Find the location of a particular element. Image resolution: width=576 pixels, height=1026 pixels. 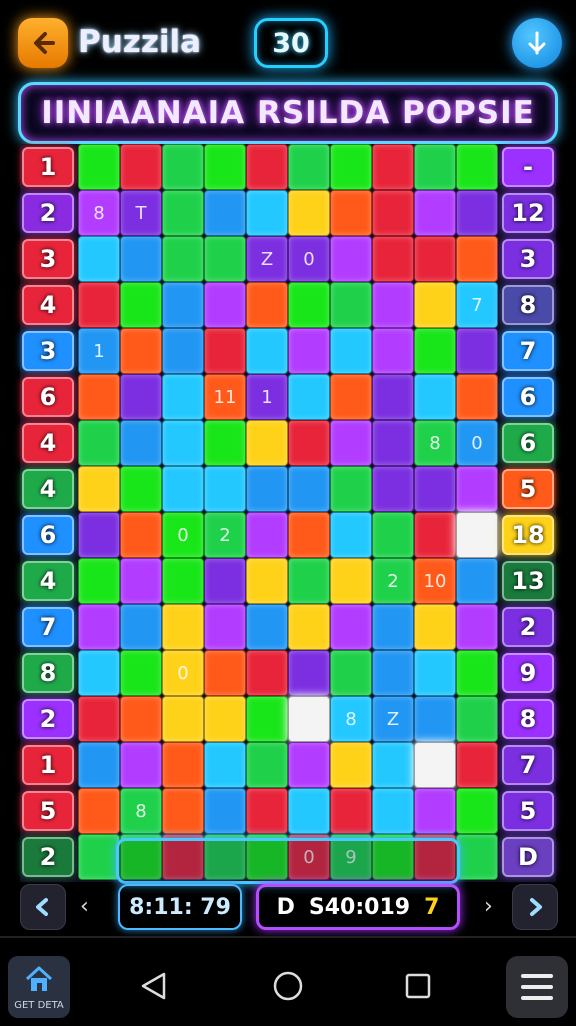

puzzle-piece: T is located at coordinates (141, 213).